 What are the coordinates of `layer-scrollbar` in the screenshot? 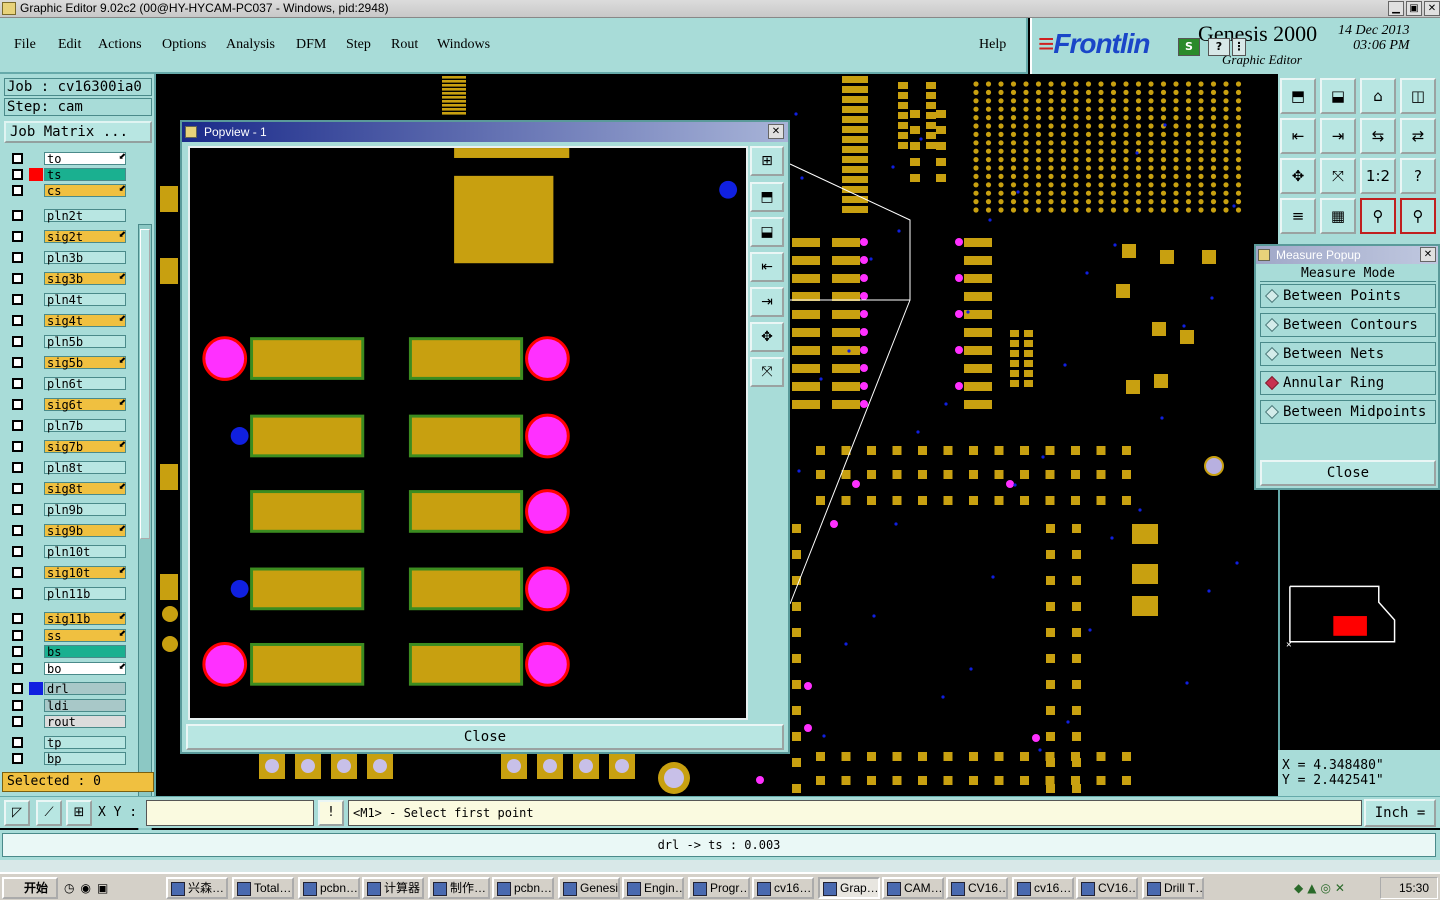 It's located at (145, 534).